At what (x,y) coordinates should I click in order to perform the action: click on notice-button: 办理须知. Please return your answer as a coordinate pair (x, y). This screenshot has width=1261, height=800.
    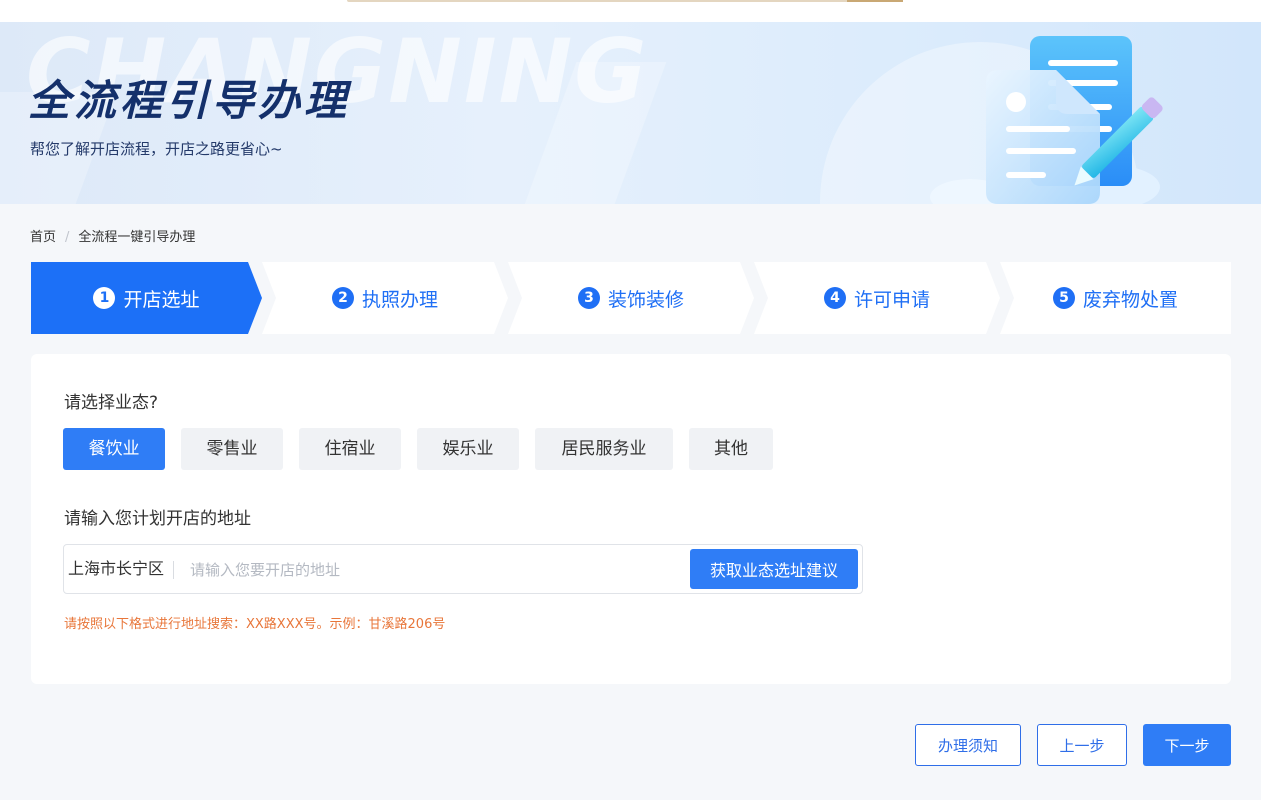
    Looking at the image, I should click on (968, 745).